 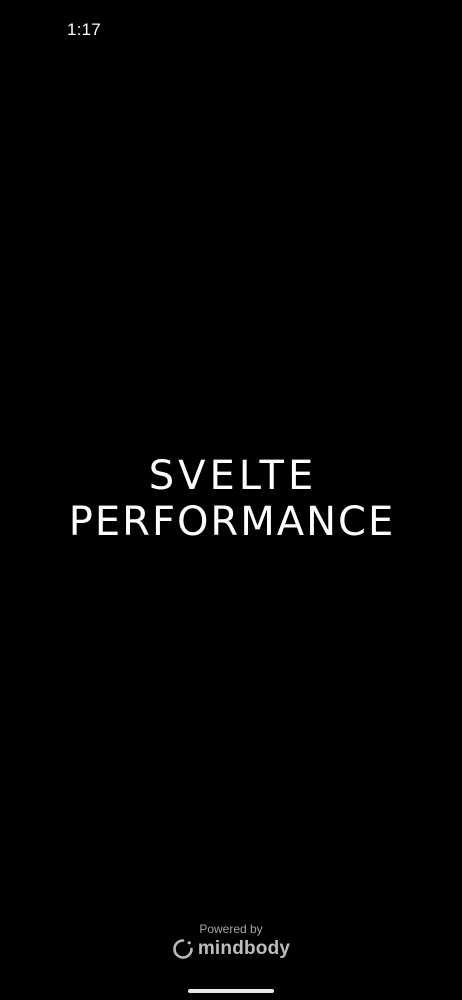 I want to click on mindbody-brand: mindbody, so click(x=231, y=949).